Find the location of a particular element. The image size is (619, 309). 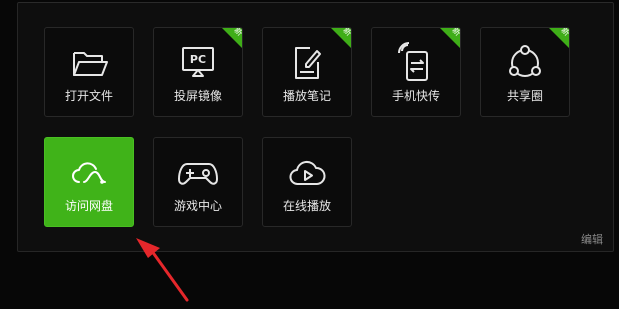

tile-label: 手机快传 is located at coordinates (415, 96).